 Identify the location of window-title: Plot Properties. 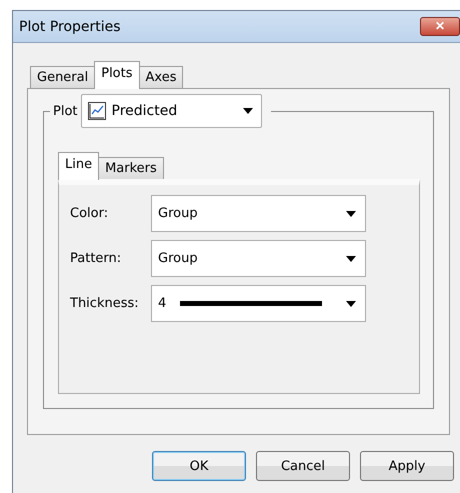
(70, 26).